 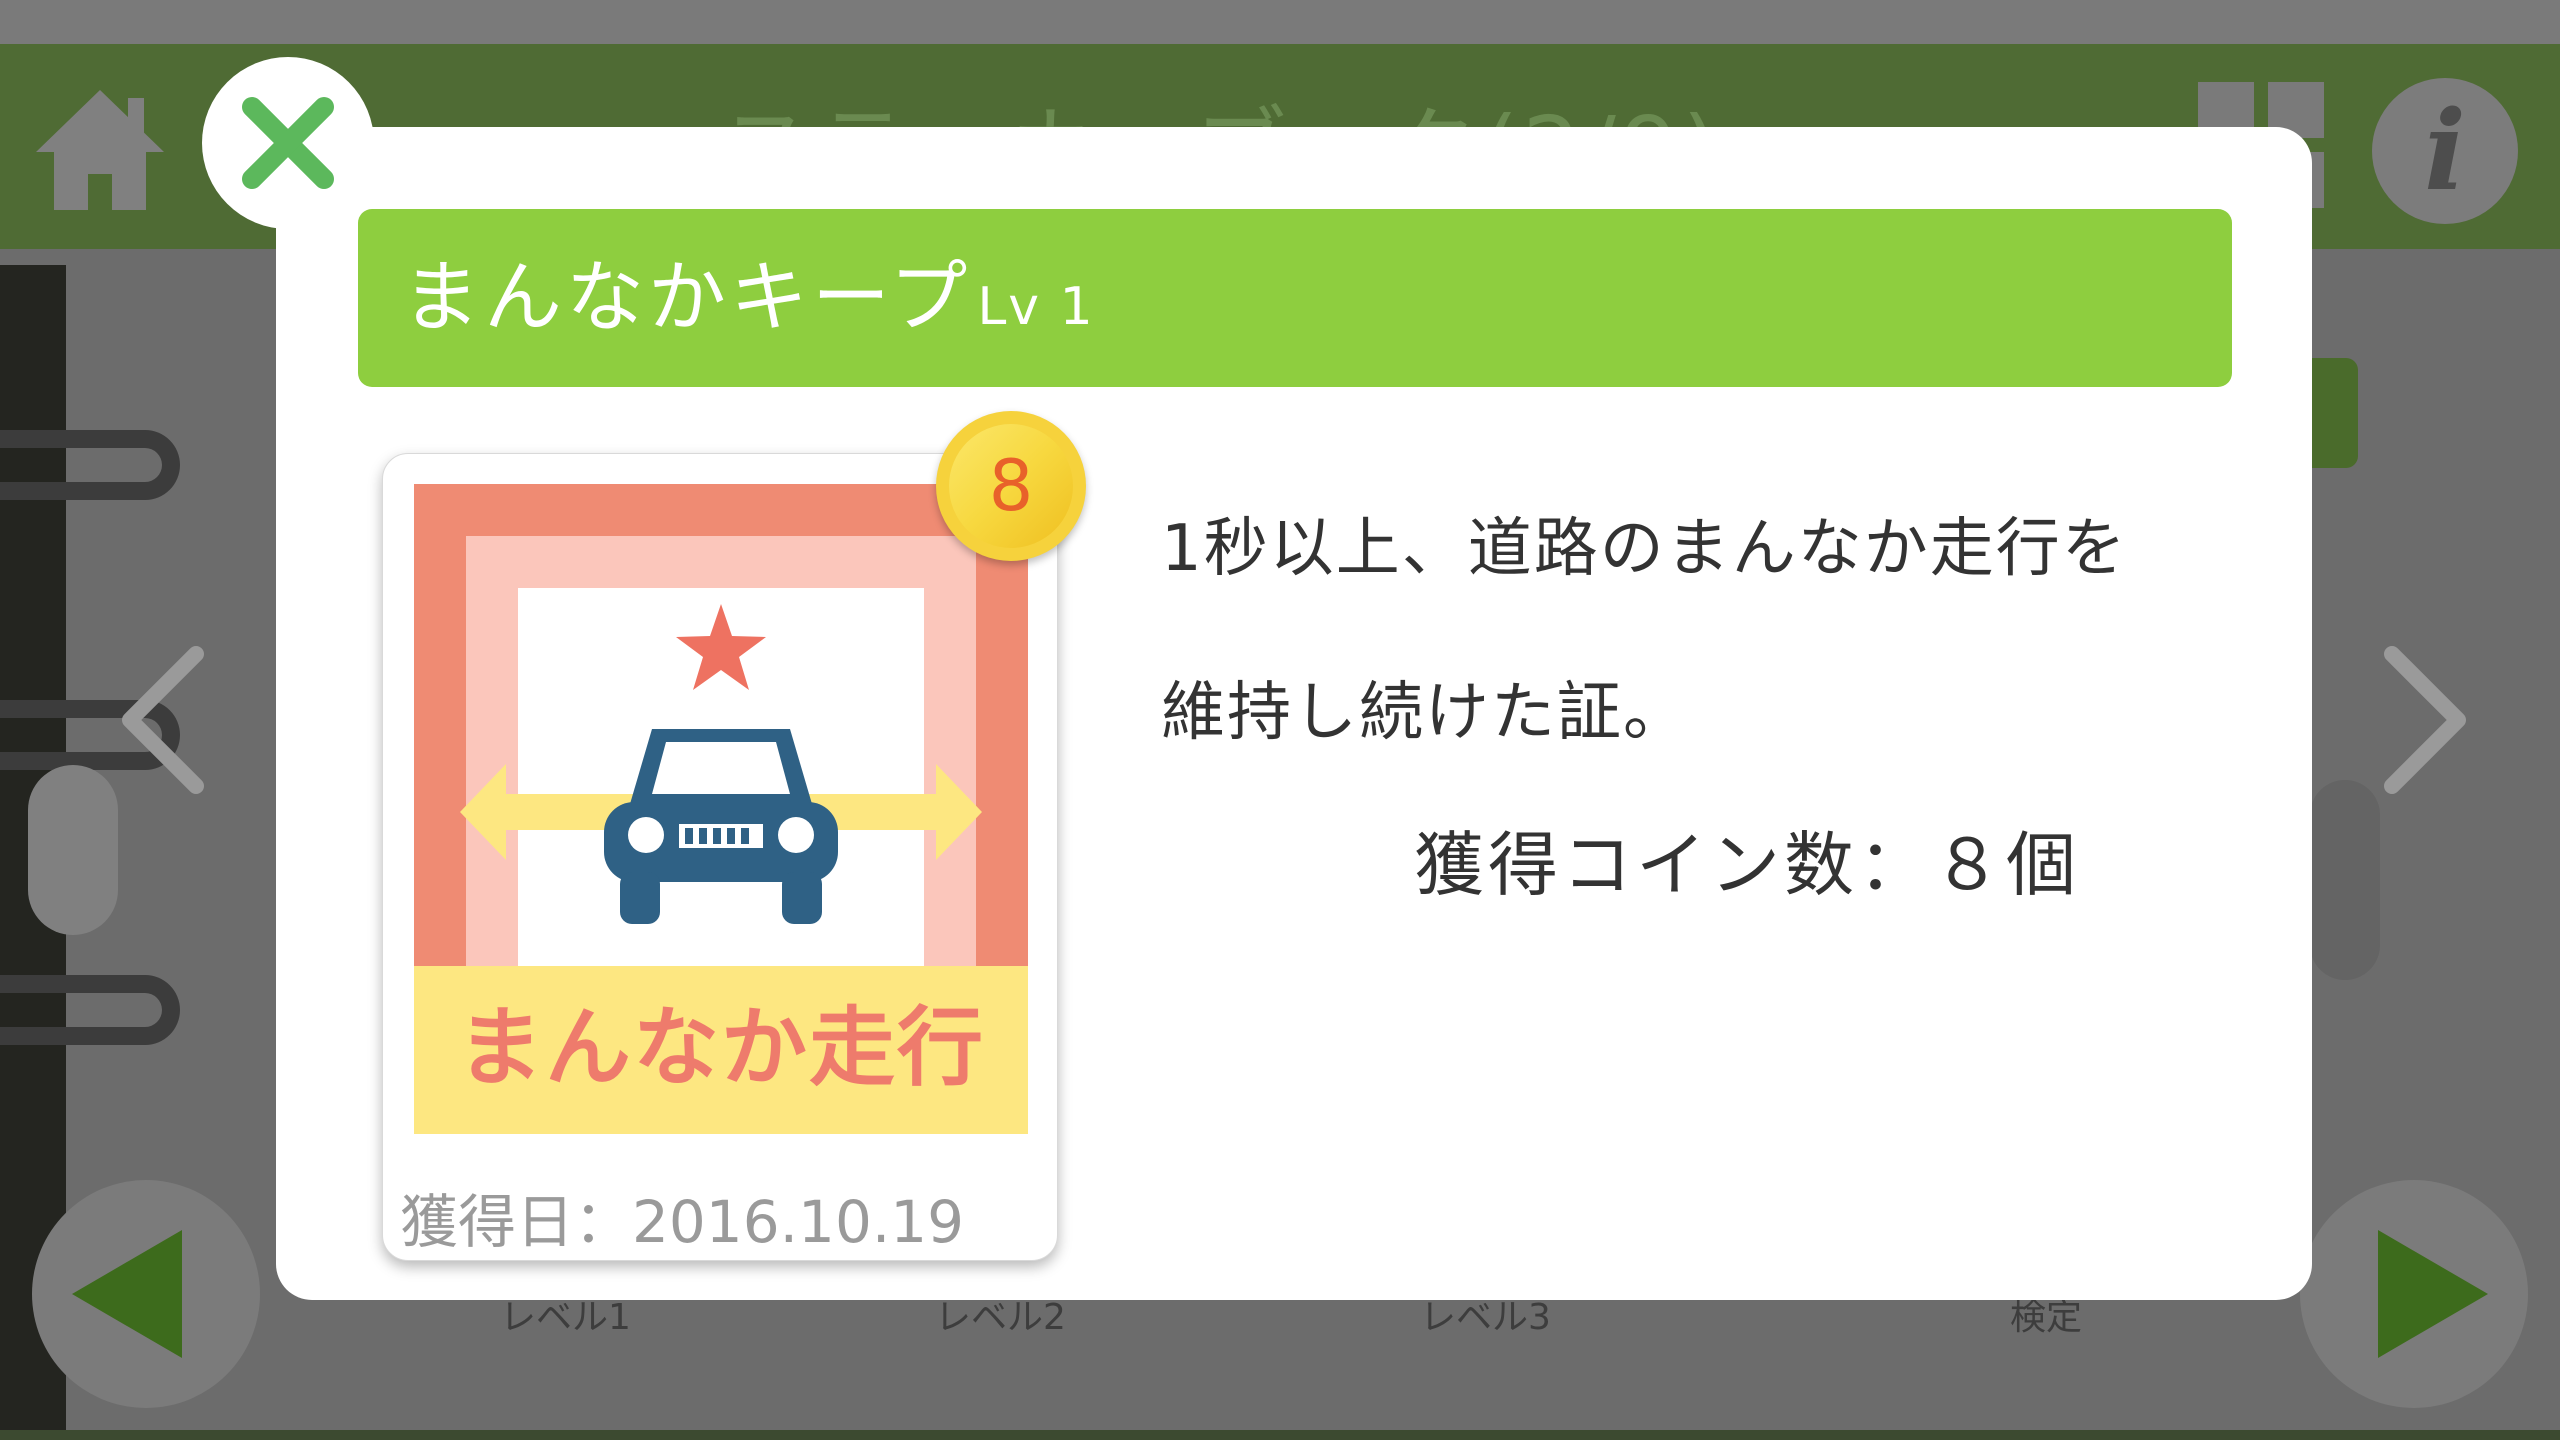 I want to click on coin-value: 8, so click(x=1011, y=486).